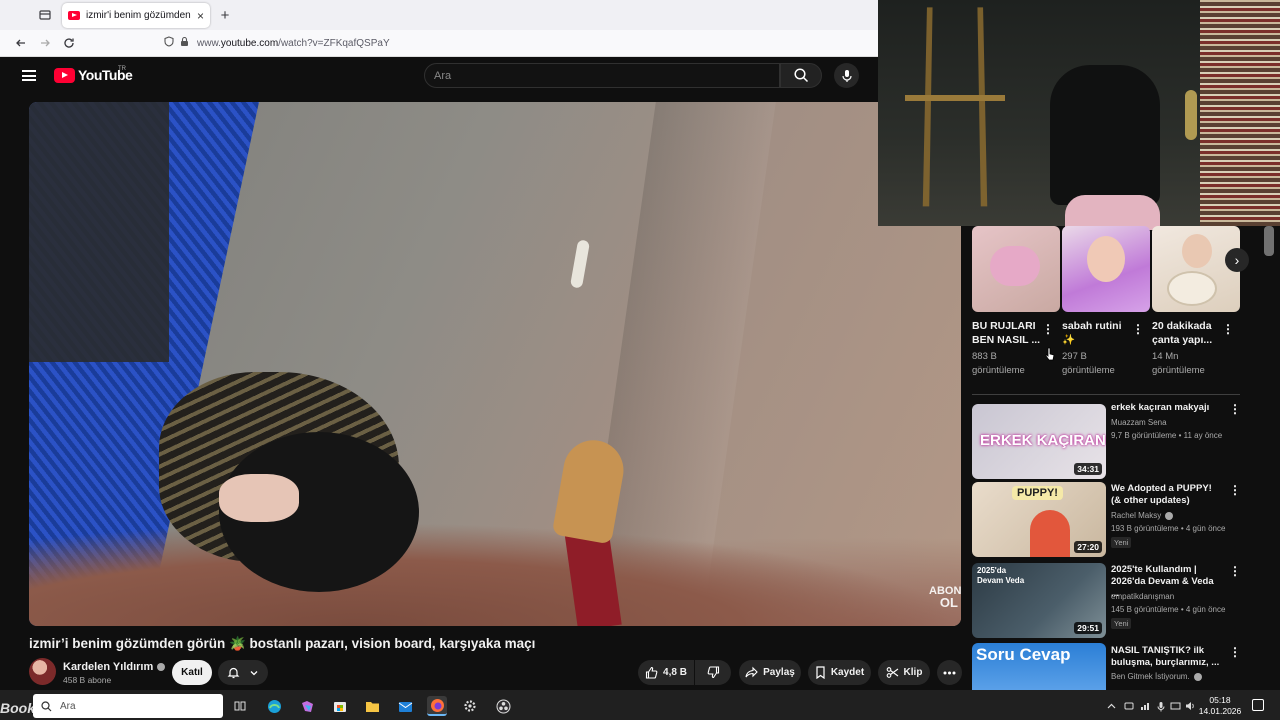  Describe the element at coordinates (1112, 212) in the screenshot. I see `webcam-pillow` at that location.